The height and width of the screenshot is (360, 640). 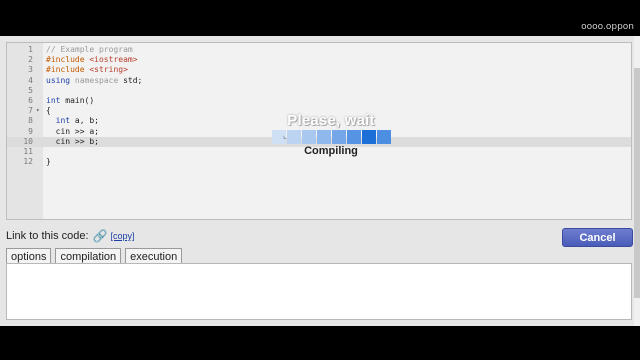 I want to click on line-number: 4, so click(x=30, y=80).